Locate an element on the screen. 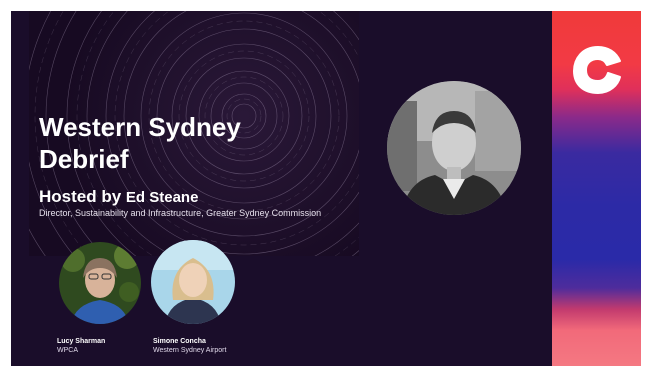  panelist-name: Lucy Sharman is located at coordinates (81, 341).